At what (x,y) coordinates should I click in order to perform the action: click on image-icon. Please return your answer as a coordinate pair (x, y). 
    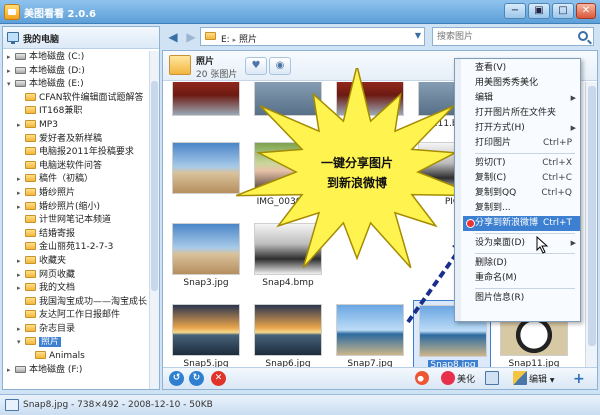
    Looking at the image, I should click on (12, 405).